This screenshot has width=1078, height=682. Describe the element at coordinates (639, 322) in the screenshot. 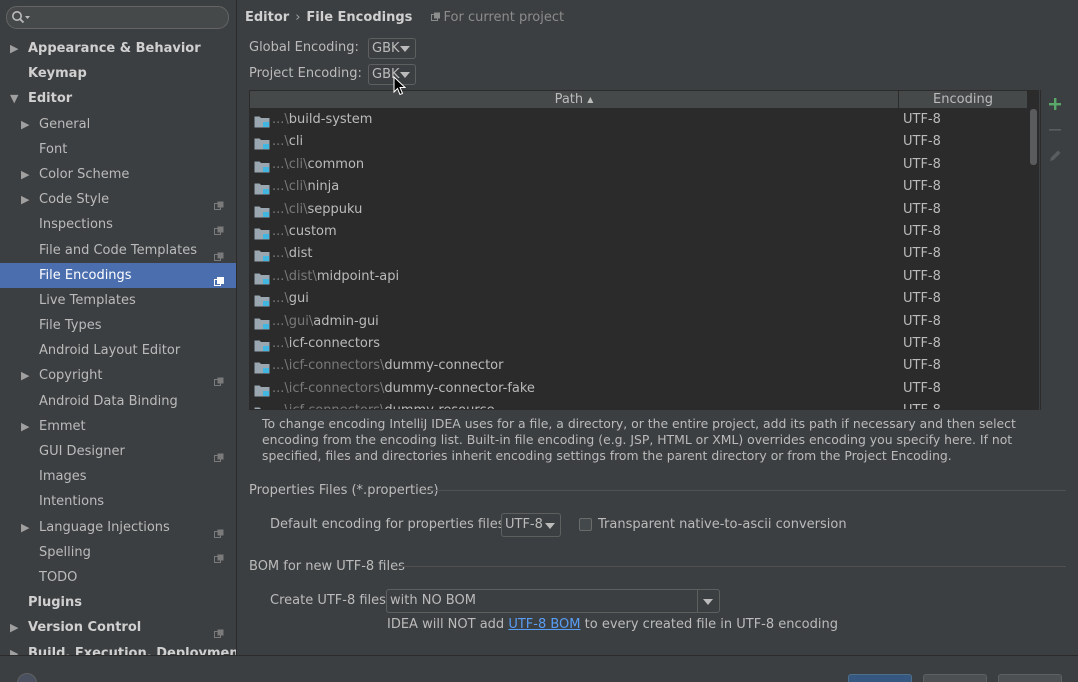

I see `table-row: ...\gui\admin-gui UTF-8` at that location.